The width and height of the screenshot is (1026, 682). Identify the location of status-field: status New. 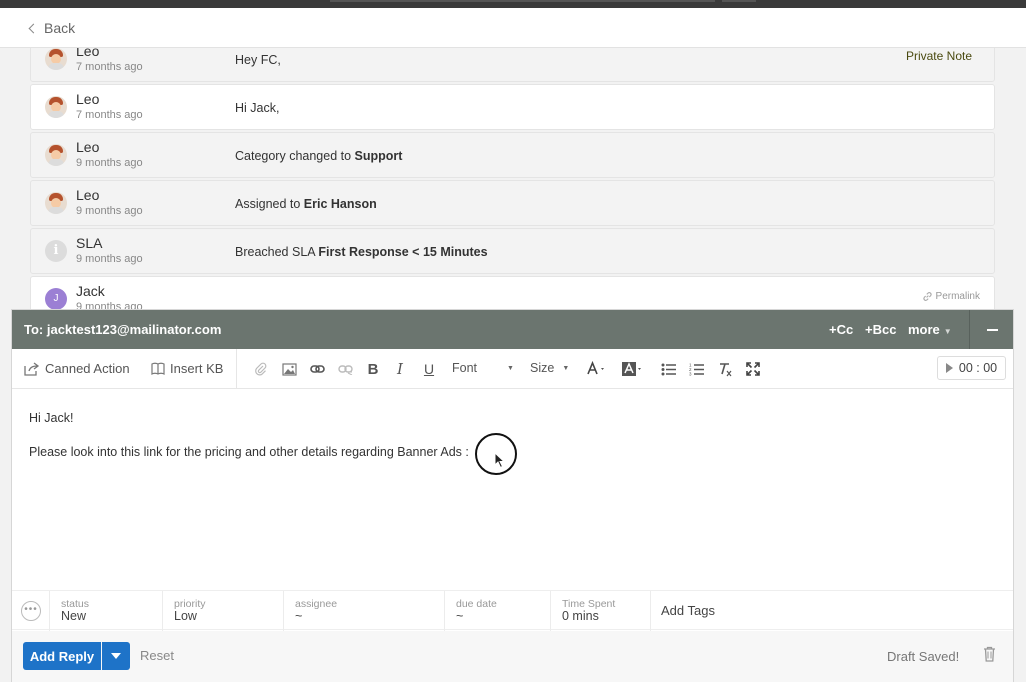
(106, 611).